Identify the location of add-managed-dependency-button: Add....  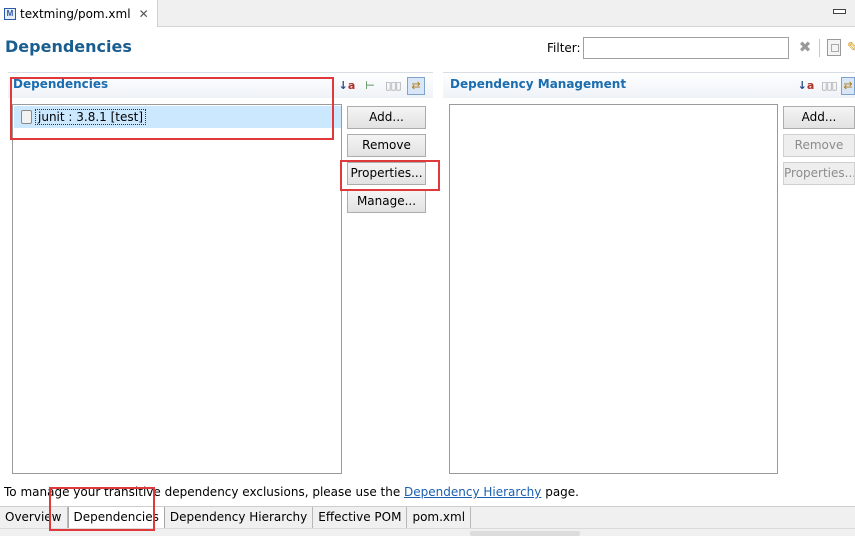
(819, 117).